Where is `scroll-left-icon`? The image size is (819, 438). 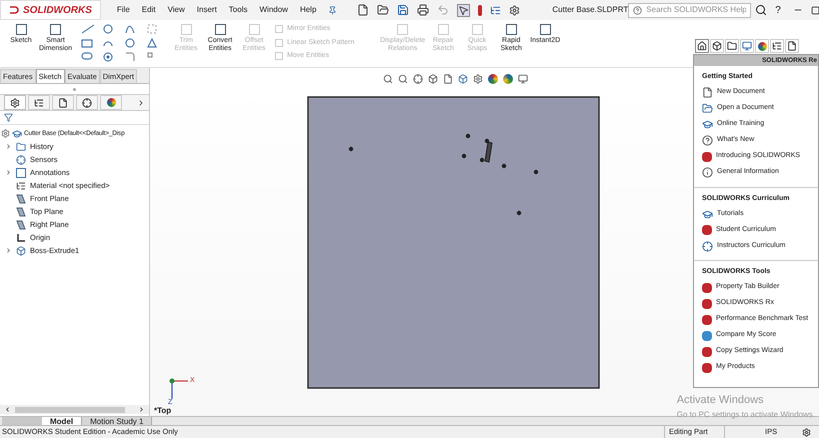 scroll-left-icon is located at coordinates (7, 409).